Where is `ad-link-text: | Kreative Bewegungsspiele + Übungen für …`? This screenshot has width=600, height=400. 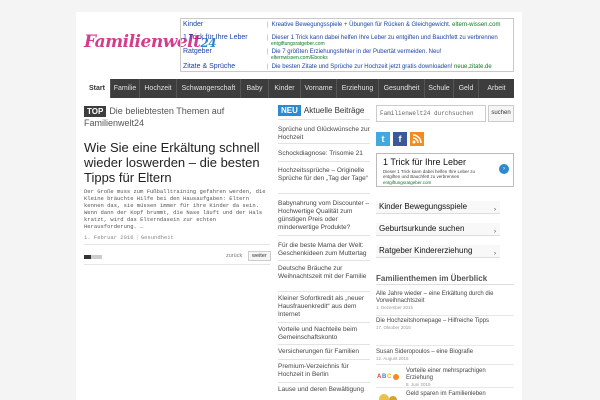 ad-link-text: | Kreative Bewegungsspiele + Übungen für … is located at coordinates (390, 25).